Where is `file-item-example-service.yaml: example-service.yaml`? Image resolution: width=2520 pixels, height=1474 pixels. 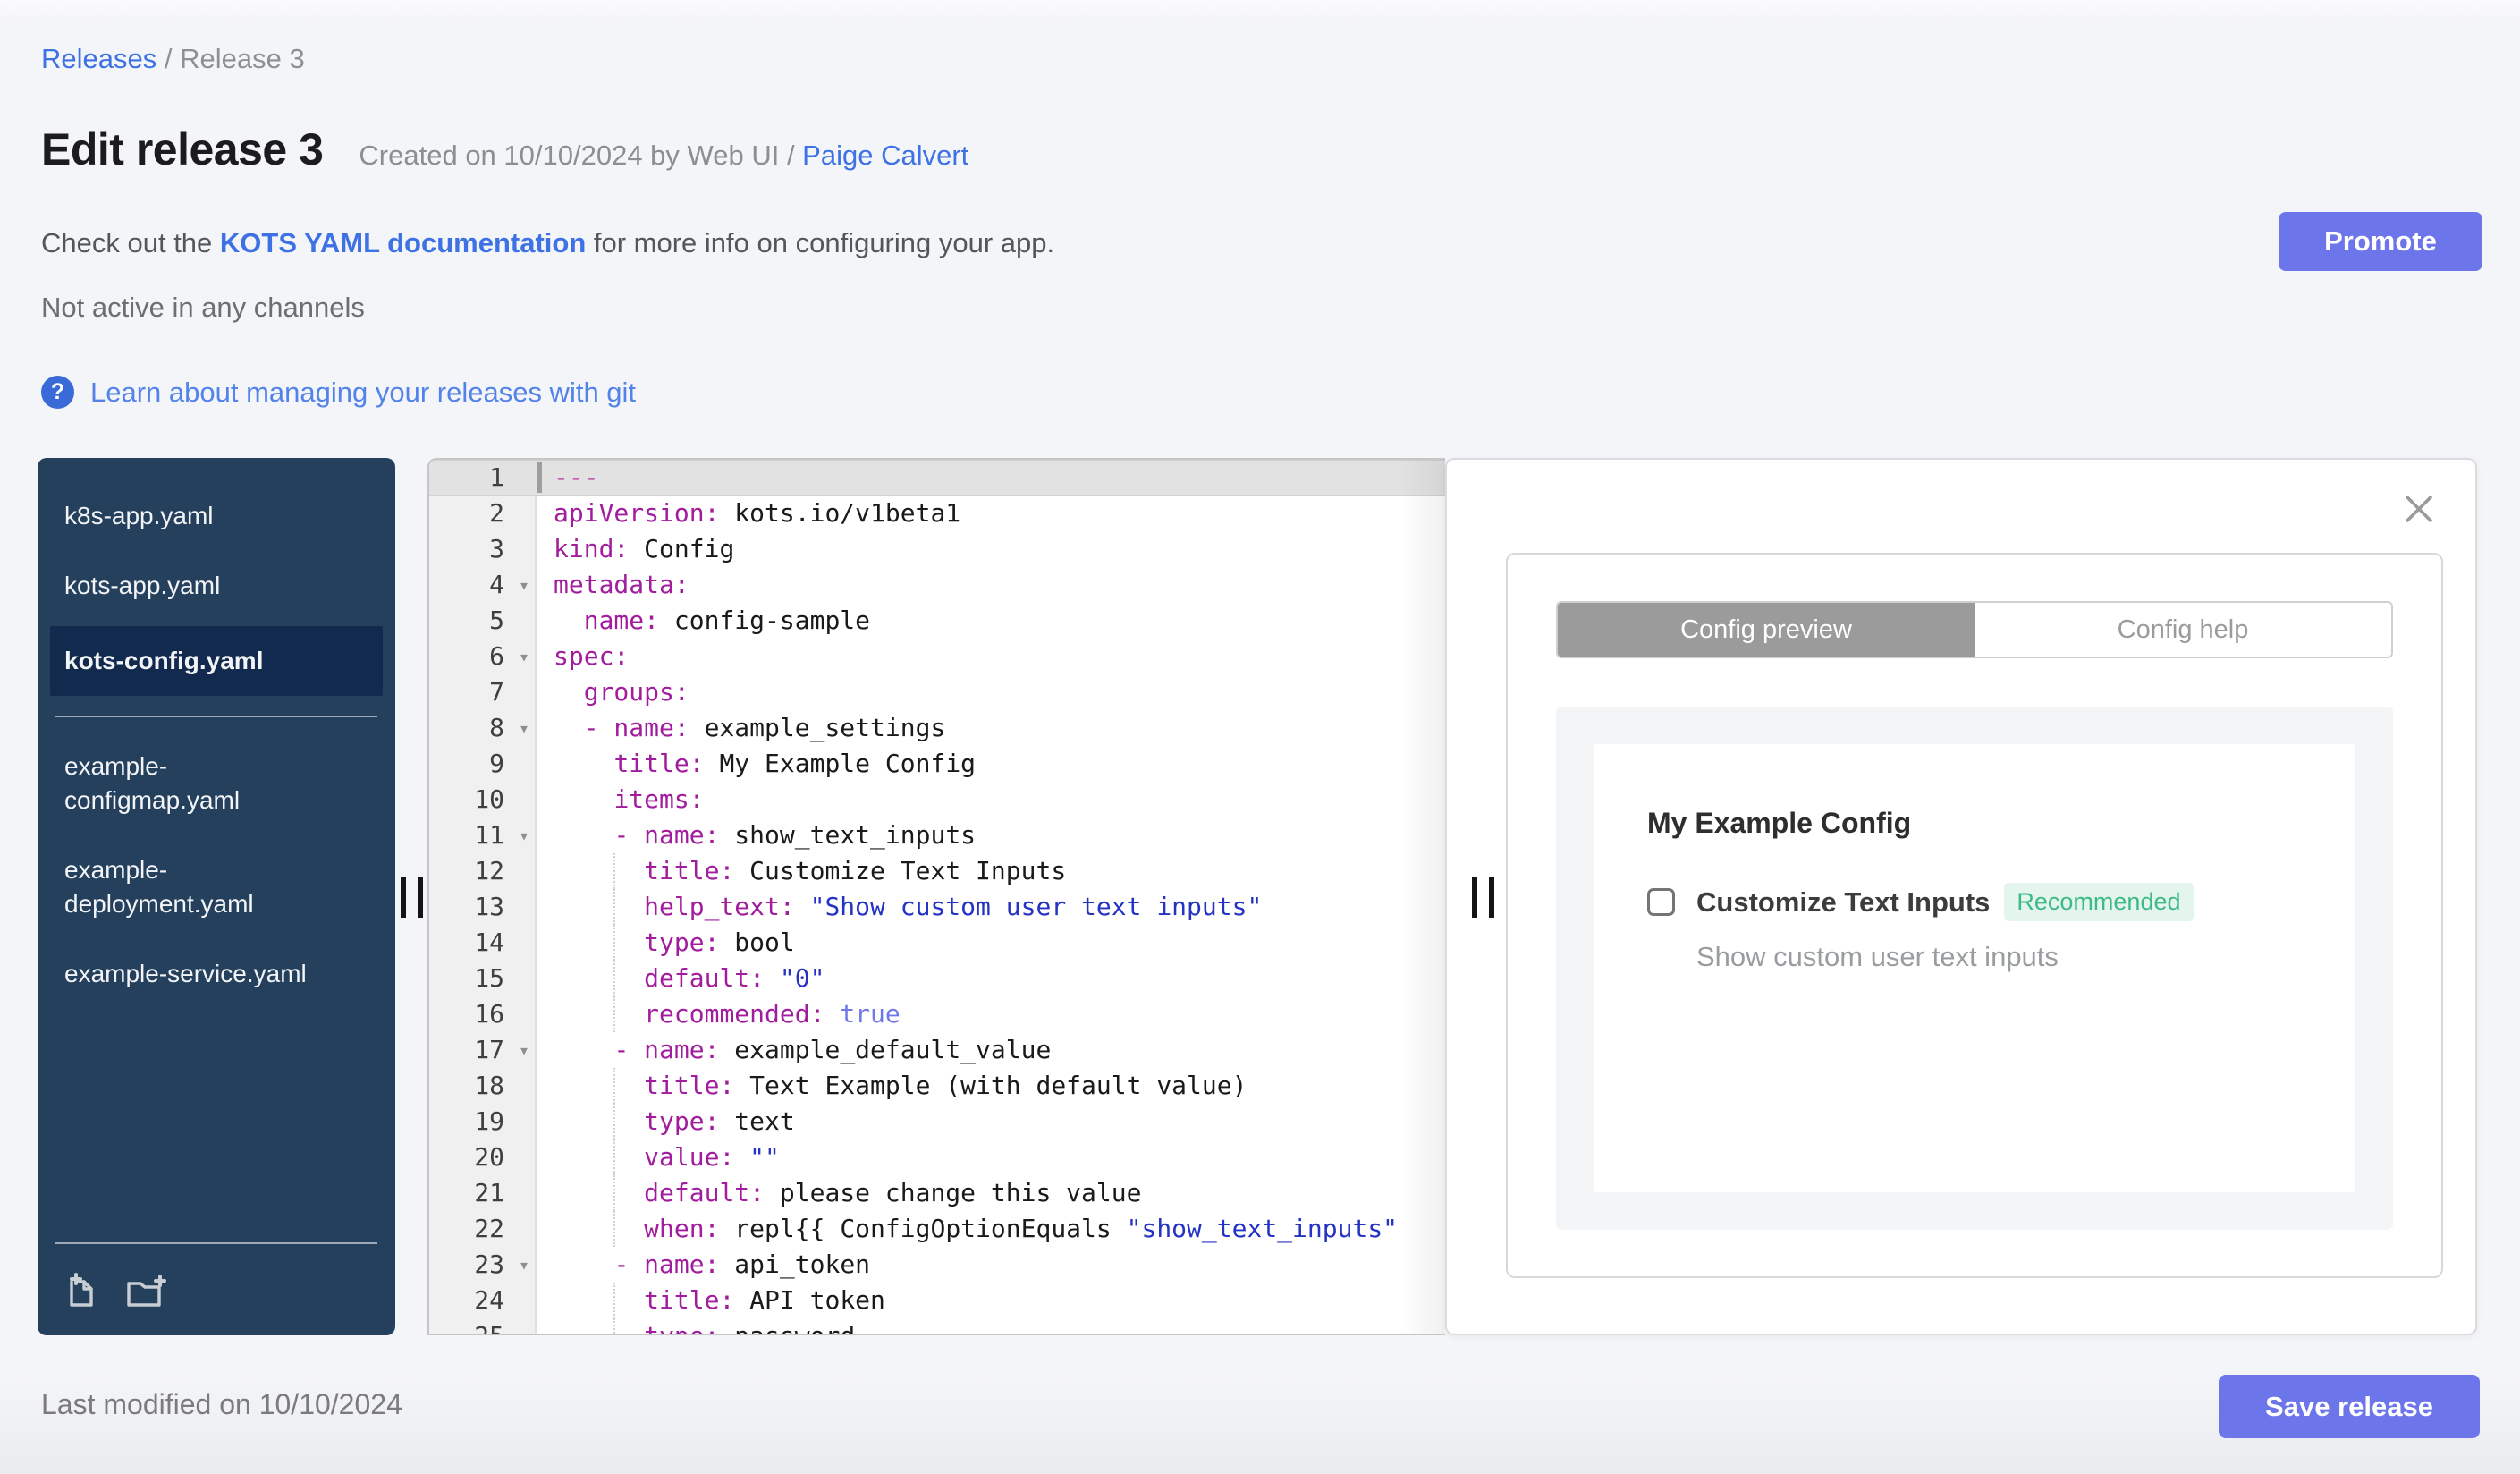
file-item-example-service.yaml: example-service.yaml is located at coordinates (216, 974).